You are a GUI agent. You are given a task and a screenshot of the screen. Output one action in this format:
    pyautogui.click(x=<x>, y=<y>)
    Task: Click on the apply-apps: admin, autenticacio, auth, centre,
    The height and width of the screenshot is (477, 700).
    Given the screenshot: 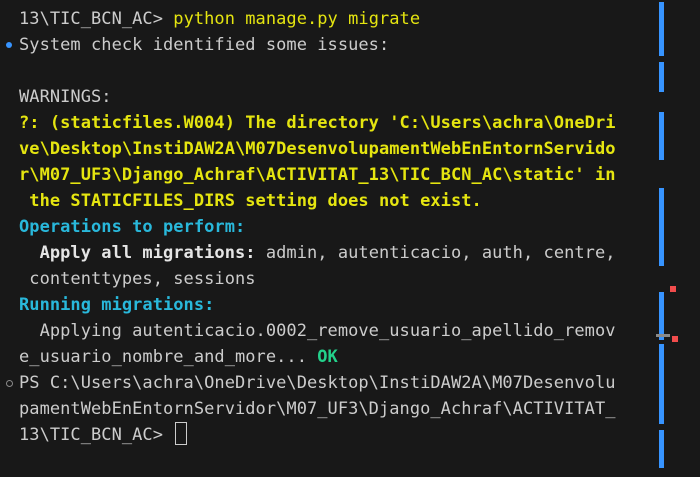 What is the action you would take?
    pyautogui.click(x=435, y=253)
    